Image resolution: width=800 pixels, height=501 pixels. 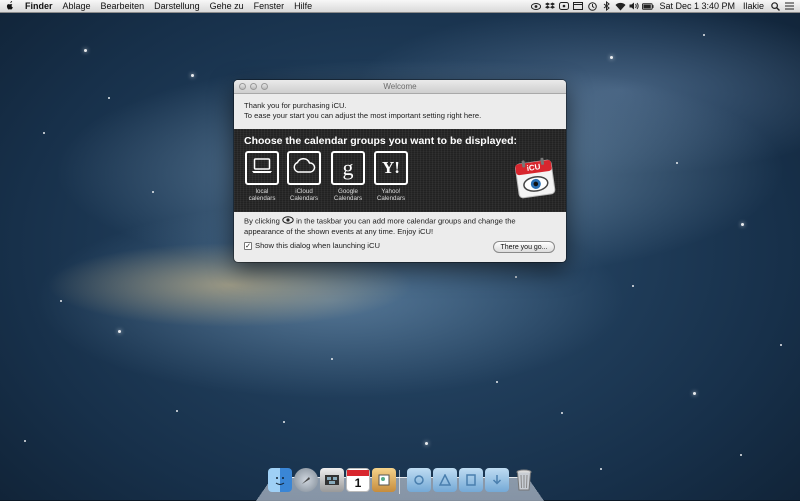 What do you see at coordinates (262, 221) in the screenshot?
I see `footer-text-part1: By clicking` at bounding box center [262, 221].